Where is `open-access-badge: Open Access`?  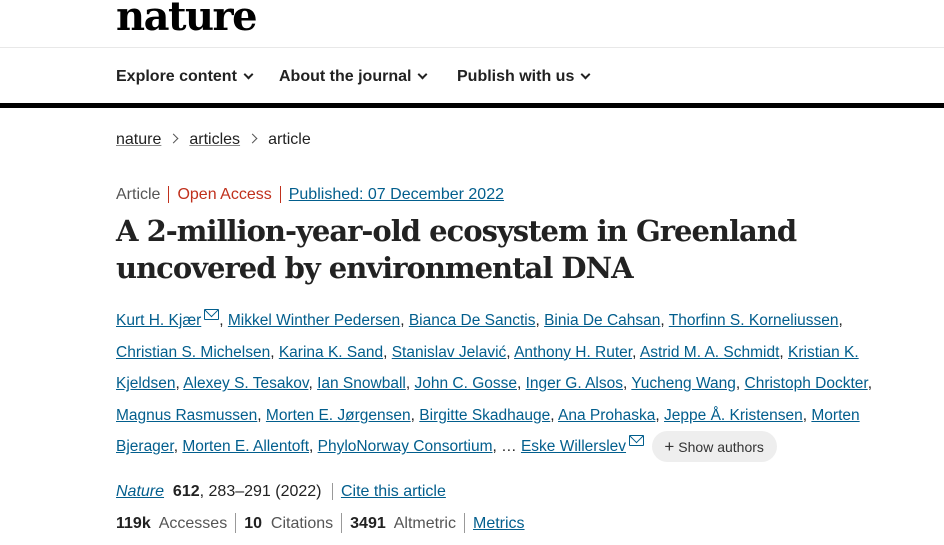 open-access-badge: Open Access is located at coordinates (225, 194).